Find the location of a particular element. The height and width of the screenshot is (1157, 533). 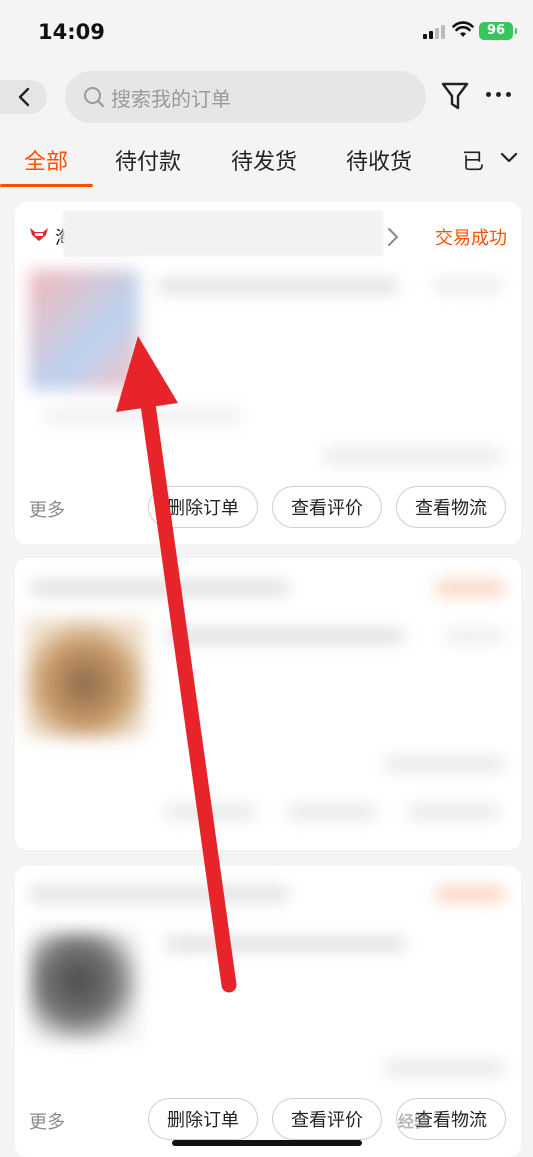

watermark: 经验 is located at coordinates (414, 1121).